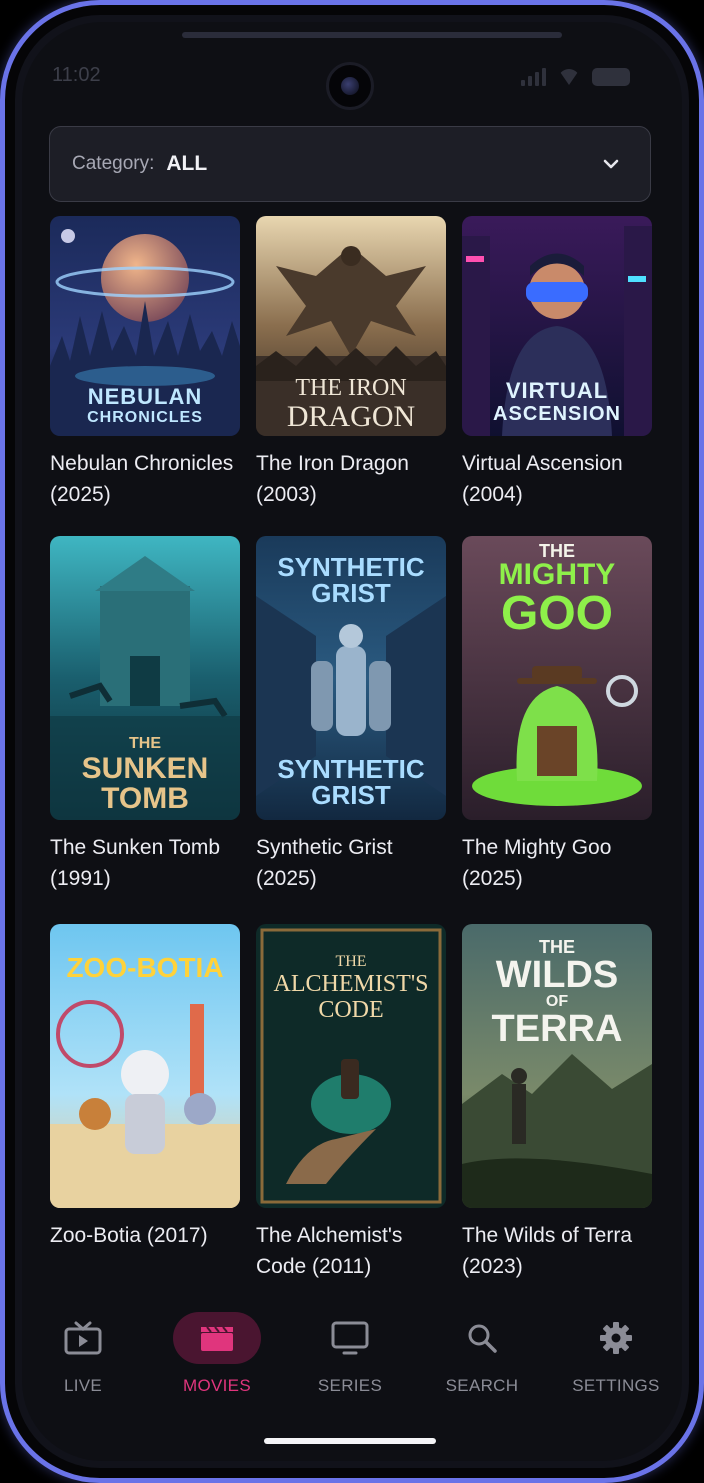  What do you see at coordinates (350, 1441) in the screenshot?
I see `home-indicator` at bounding box center [350, 1441].